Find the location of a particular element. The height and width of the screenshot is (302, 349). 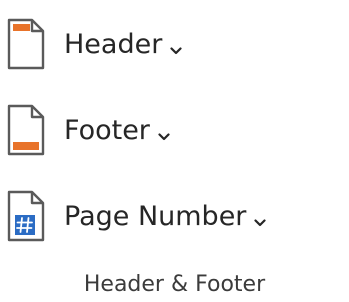

footer-icon is located at coordinates (26, 130).